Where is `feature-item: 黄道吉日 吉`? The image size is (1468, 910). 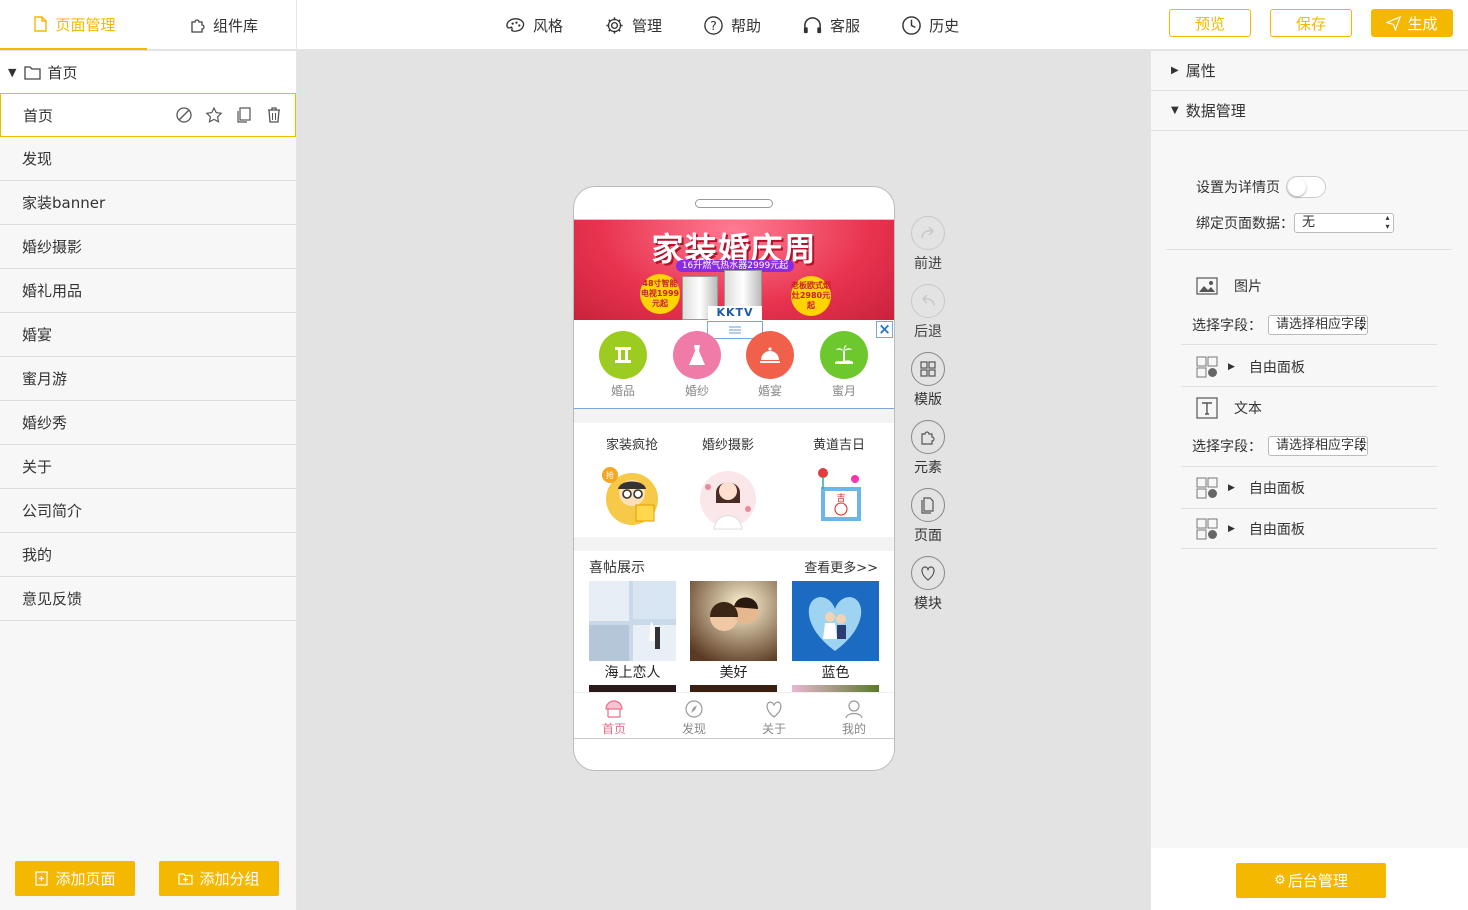
feature-item: 黄道吉日 吉 is located at coordinates (839, 479).